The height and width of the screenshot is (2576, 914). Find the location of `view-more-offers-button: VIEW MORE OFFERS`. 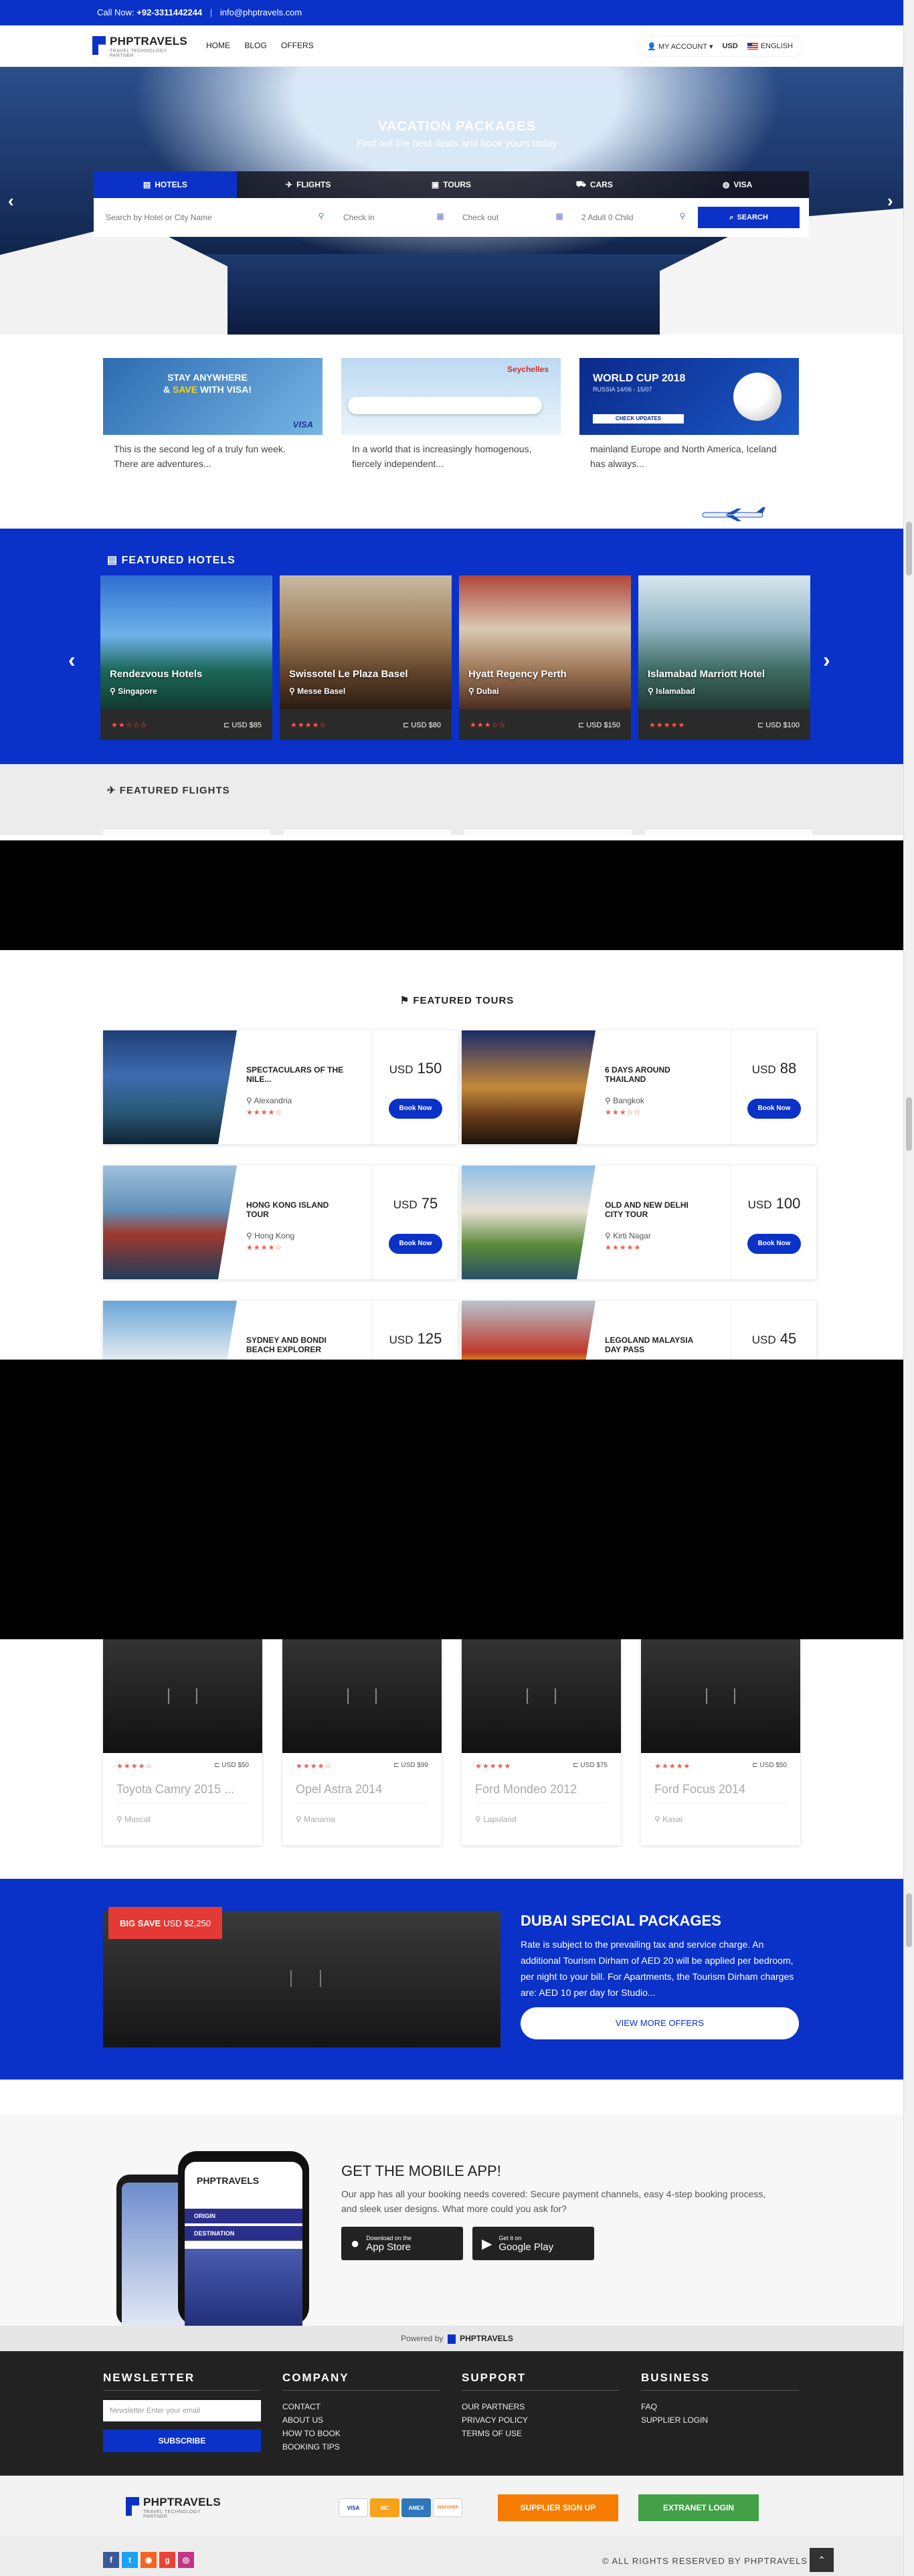

view-more-offers-button: VIEW MORE OFFERS is located at coordinates (660, 2023).